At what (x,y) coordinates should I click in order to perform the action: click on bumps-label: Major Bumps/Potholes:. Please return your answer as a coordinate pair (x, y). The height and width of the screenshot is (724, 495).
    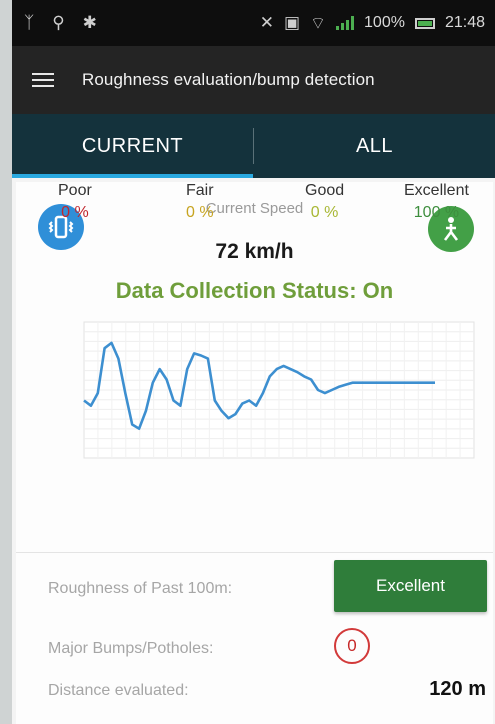
    Looking at the image, I should click on (131, 648).